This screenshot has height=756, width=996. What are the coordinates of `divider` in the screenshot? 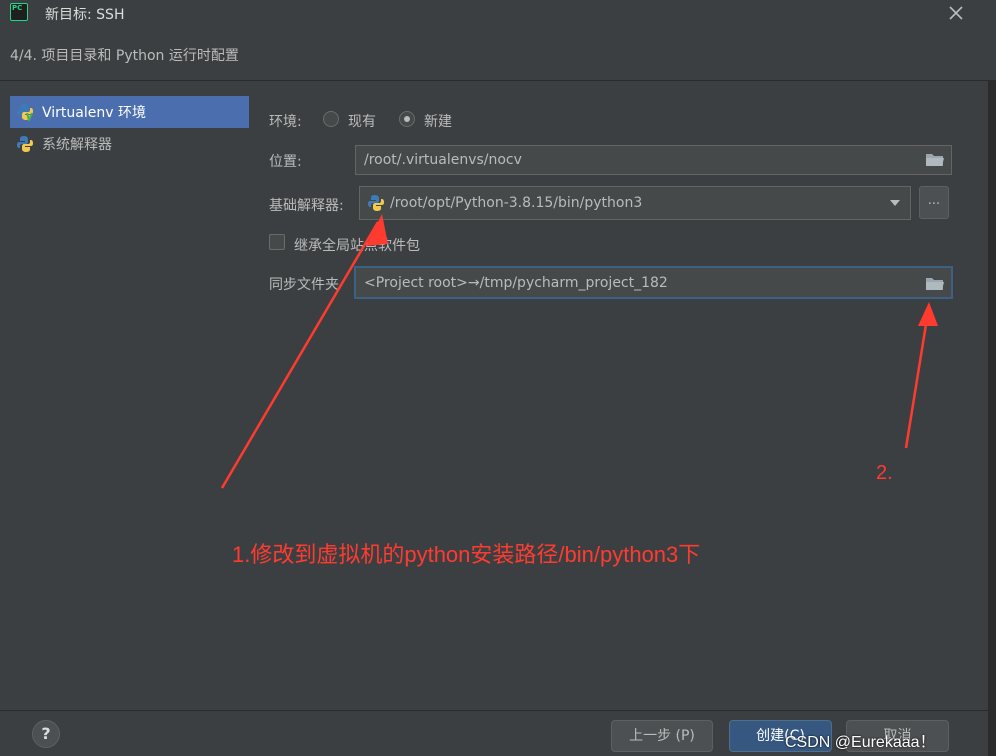 It's located at (494, 710).